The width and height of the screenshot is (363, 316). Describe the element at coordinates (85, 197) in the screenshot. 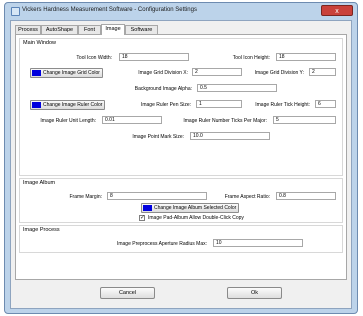

I see `frame-margin-label: Frame Margin:` at that location.